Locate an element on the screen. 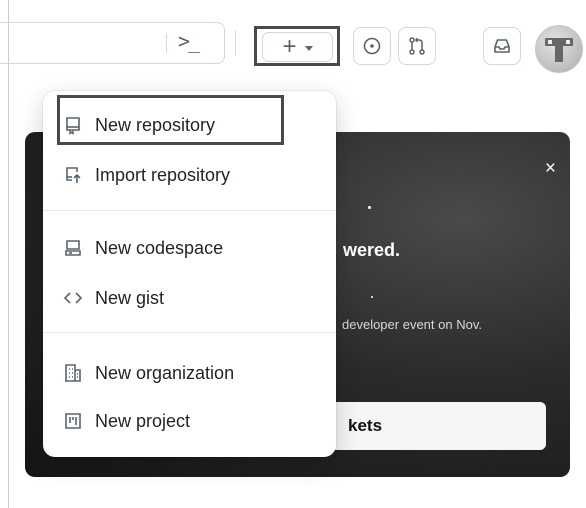  menu-item-new-repository: New repository is located at coordinates (139, 125).